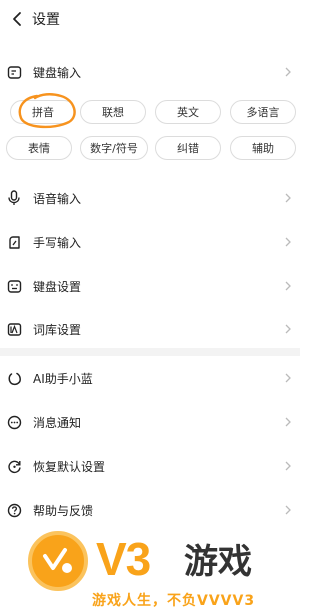 The width and height of the screenshot is (320, 616). I want to click on watermark-brand-suffix: 游戏, so click(218, 562).